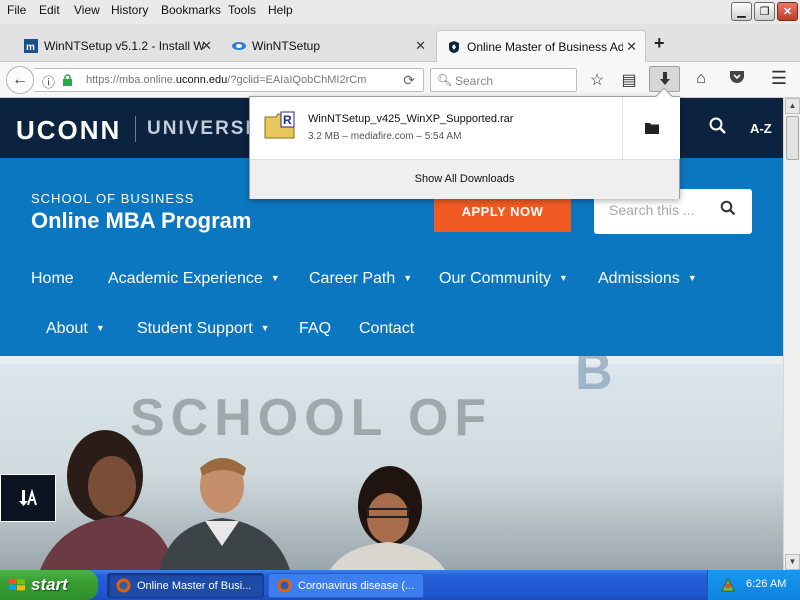 This screenshot has width=800, height=600. I want to click on nav-academic-experience: Academic Experience ▼, so click(194, 279).